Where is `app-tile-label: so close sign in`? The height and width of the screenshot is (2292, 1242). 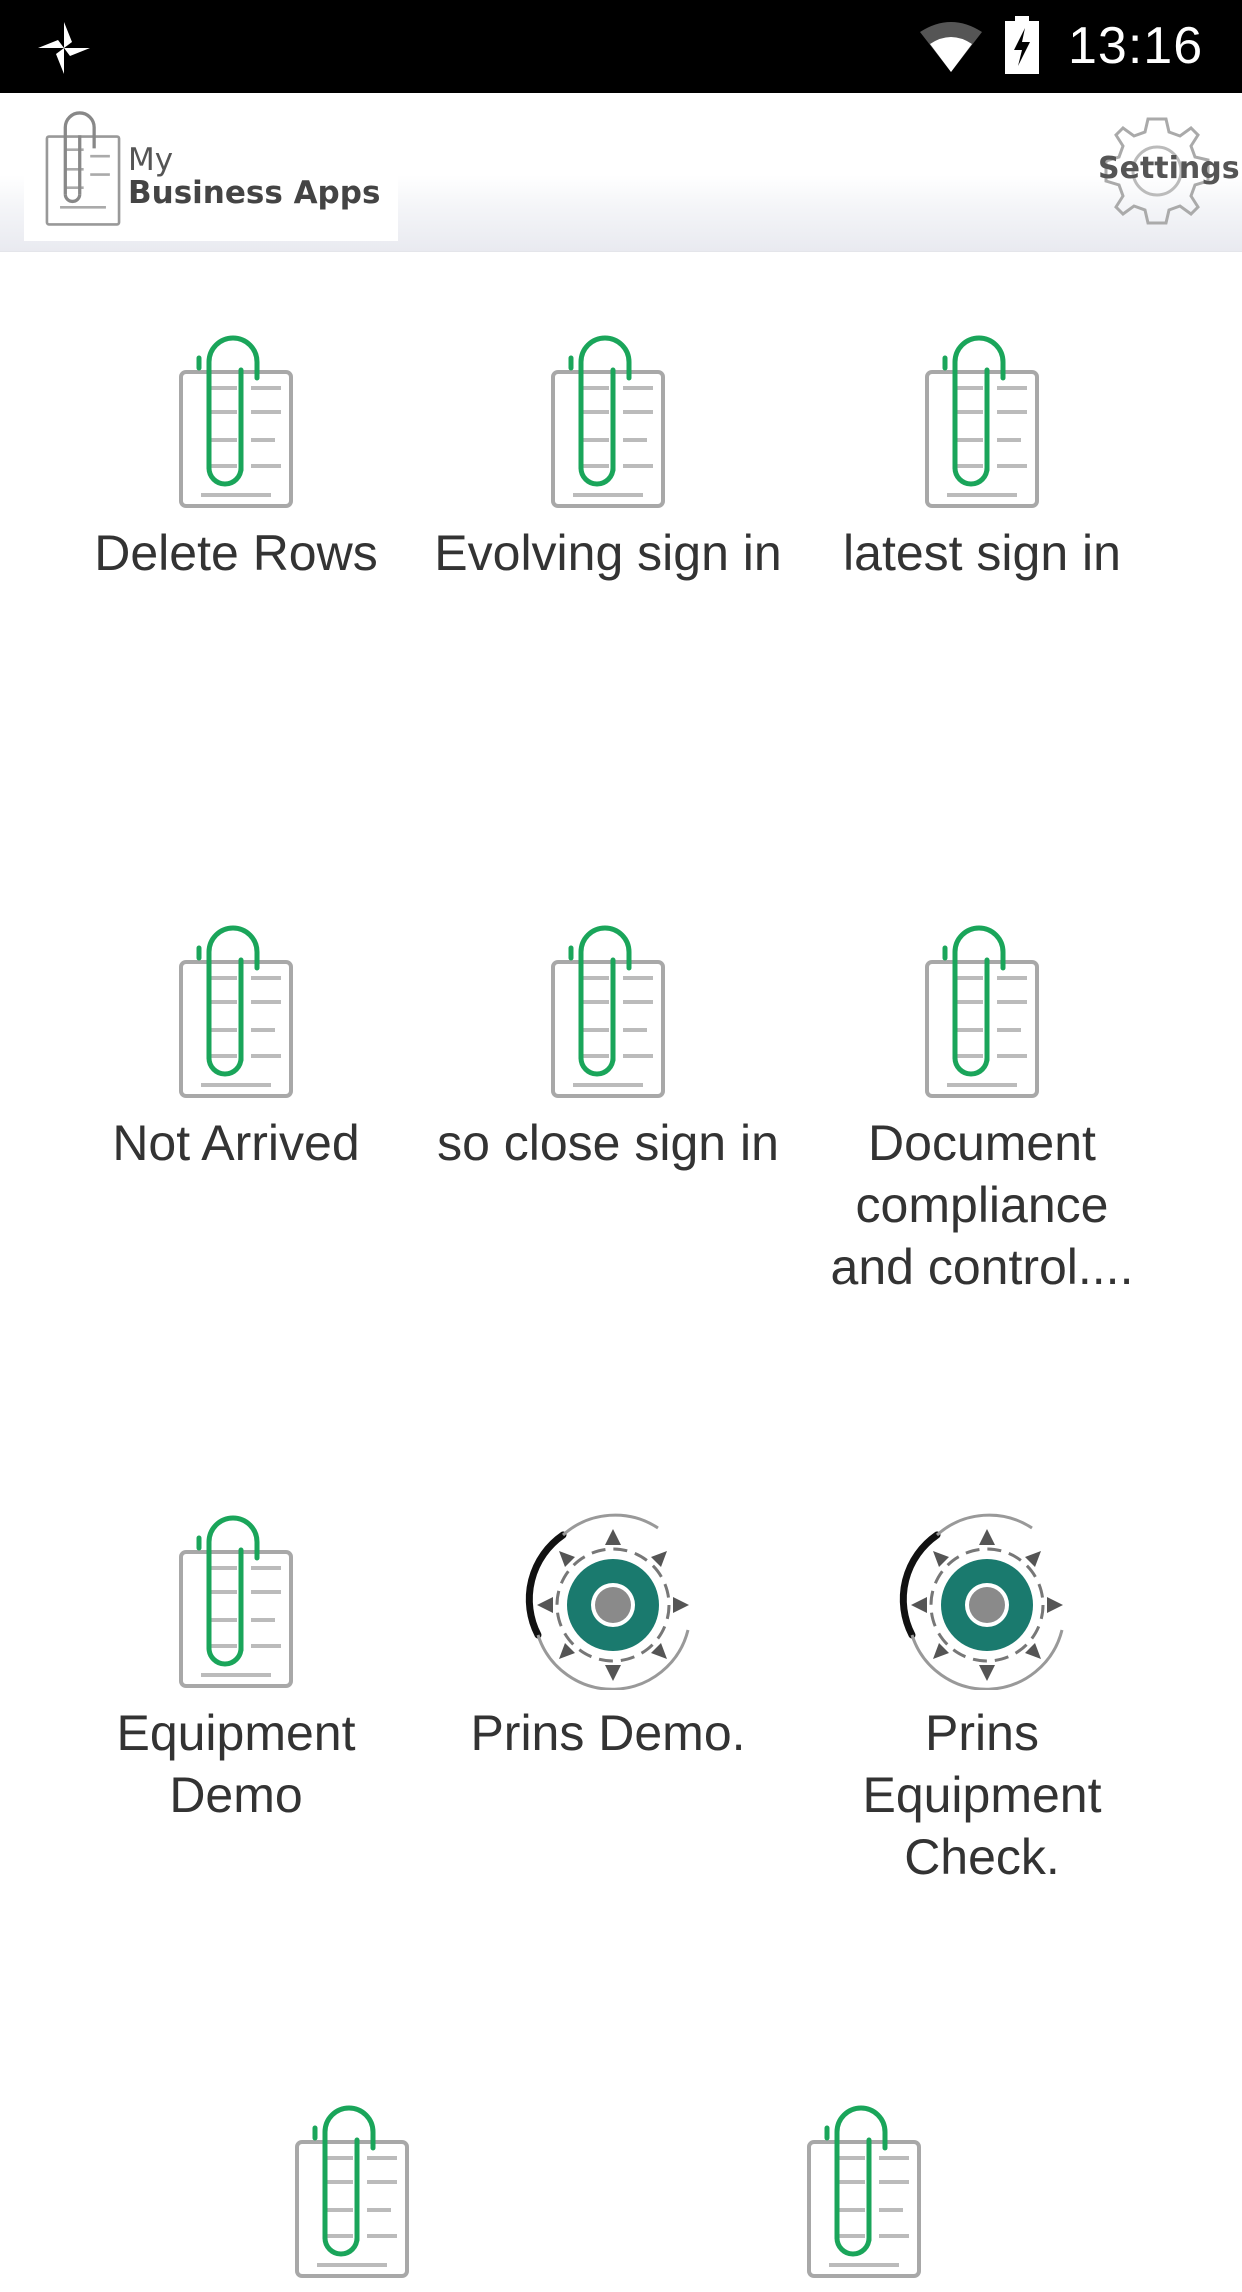 app-tile-label: so close sign in is located at coordinates (608, 1143).